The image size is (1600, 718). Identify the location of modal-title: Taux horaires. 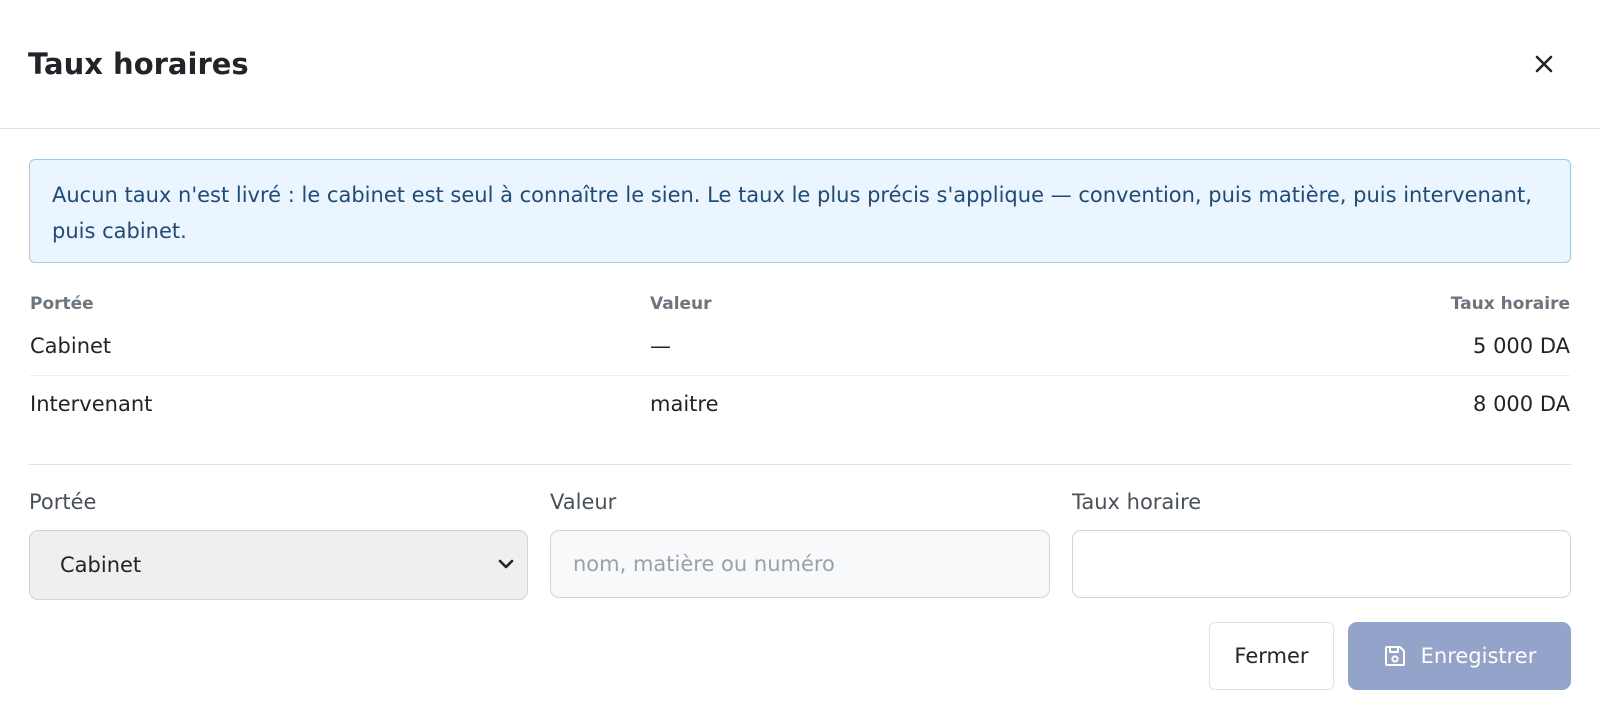
(138, 64).